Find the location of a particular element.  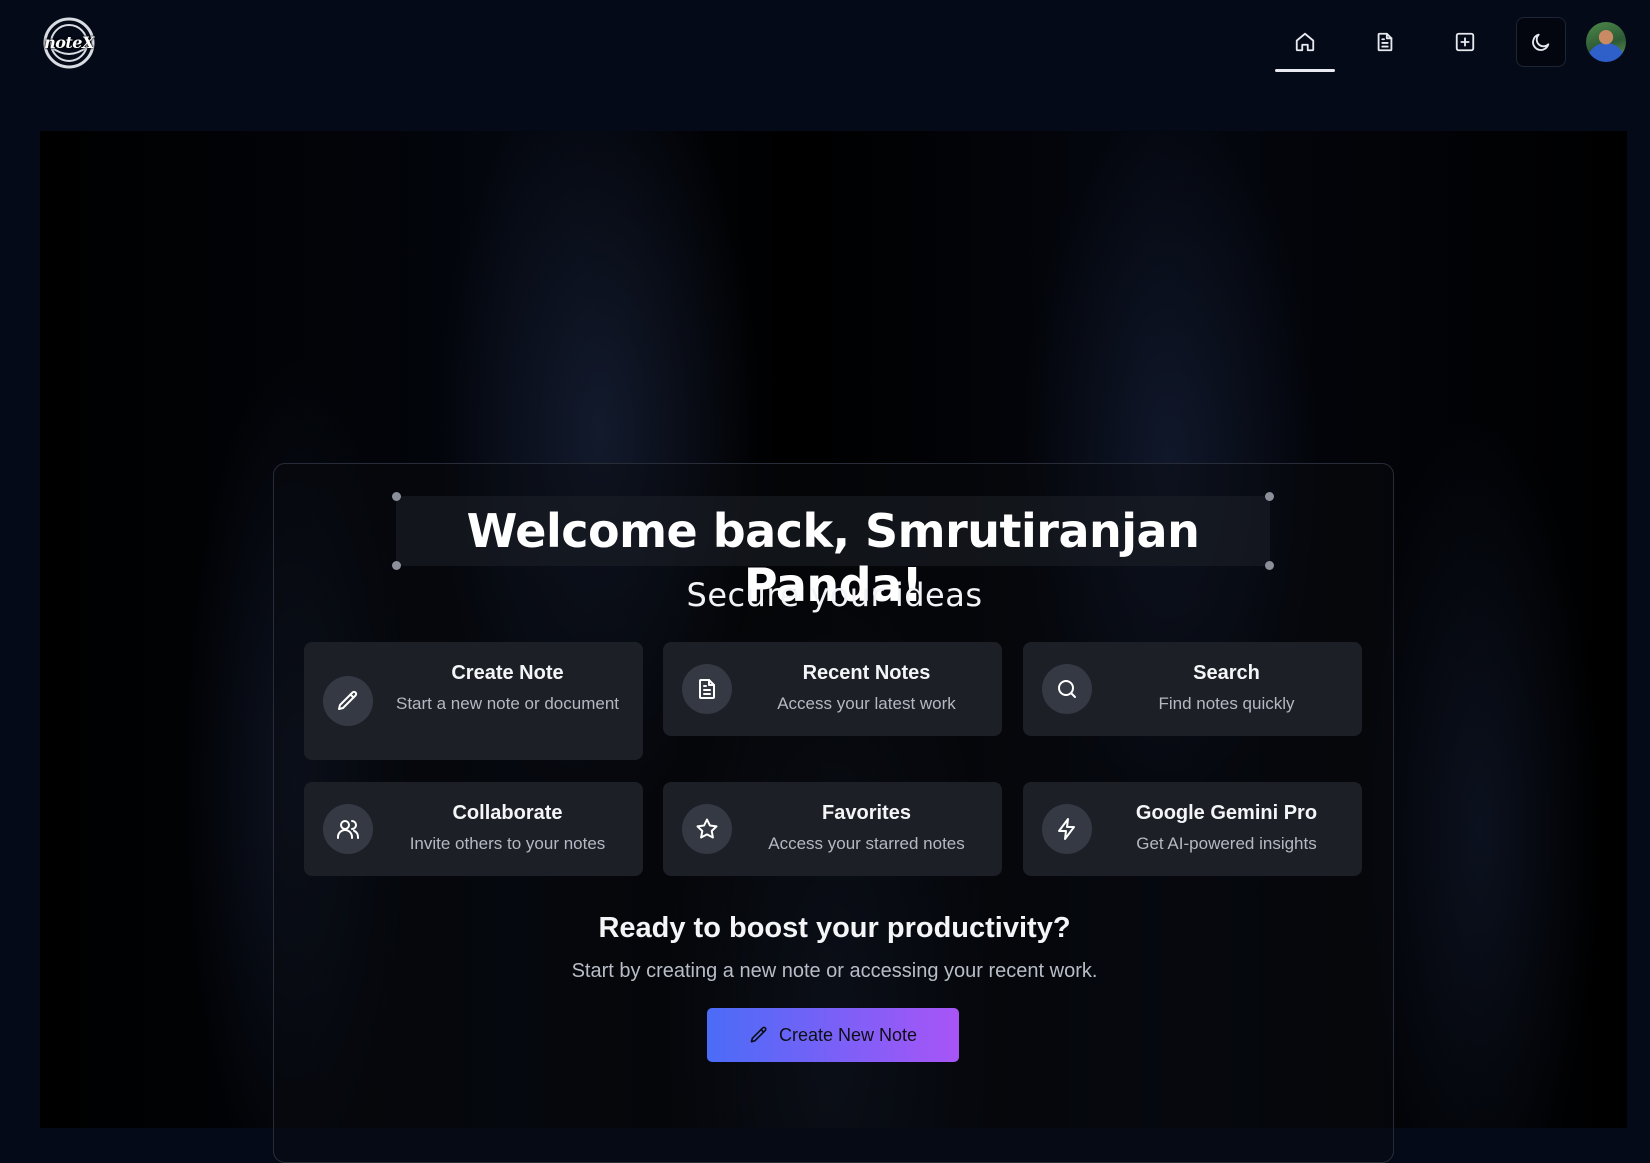

notex-logo: noteX is located at coordinates (69, 43).